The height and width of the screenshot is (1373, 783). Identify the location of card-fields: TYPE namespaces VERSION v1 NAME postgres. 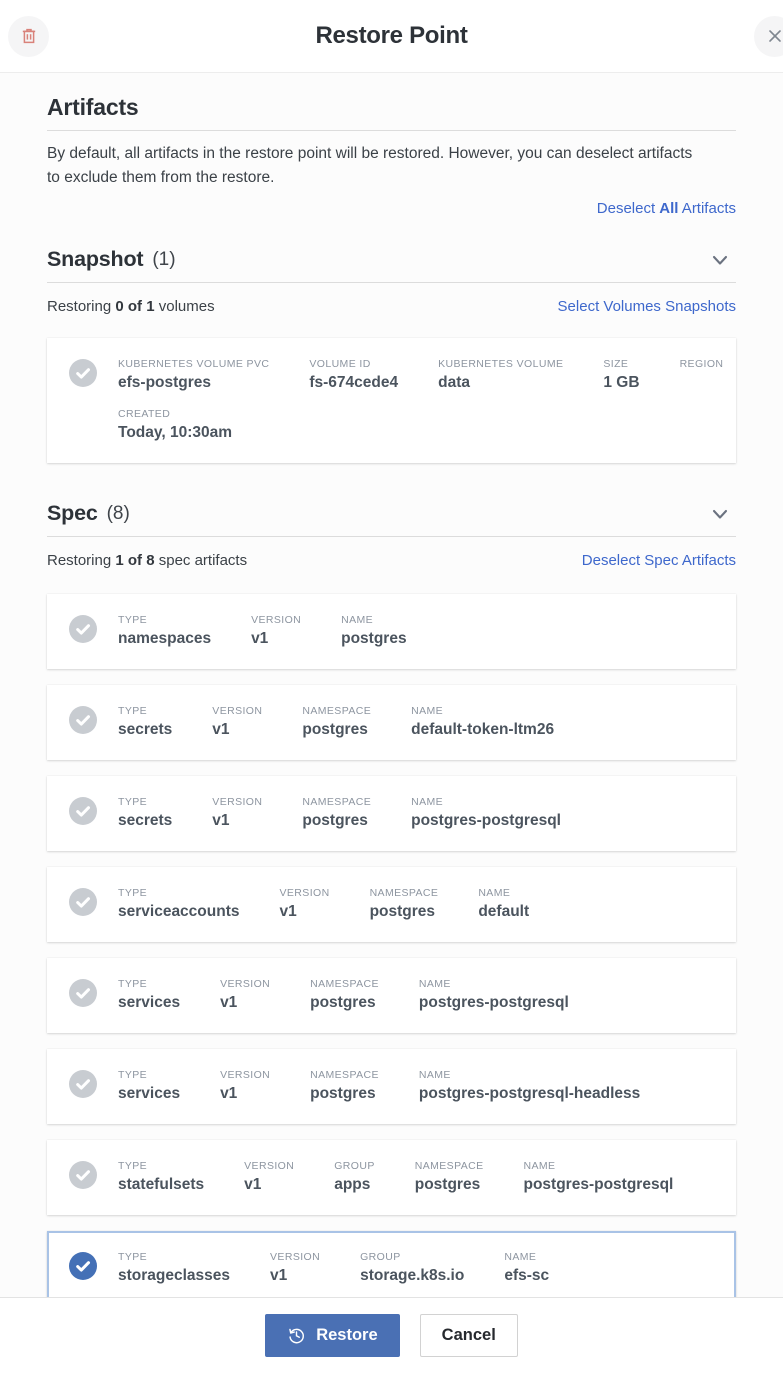
(262, 631).